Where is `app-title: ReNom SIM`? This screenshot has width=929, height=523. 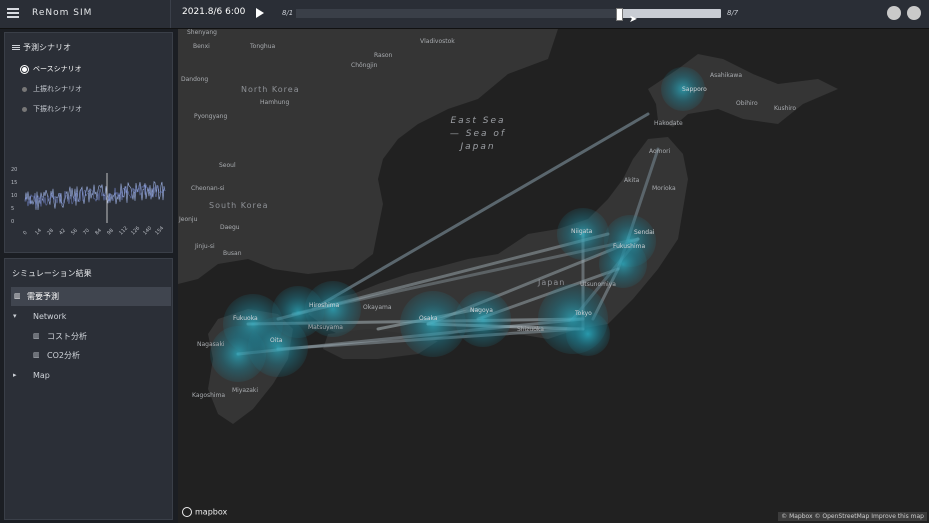 app-title: ReNom SIM is located at coordinates (62, 13).